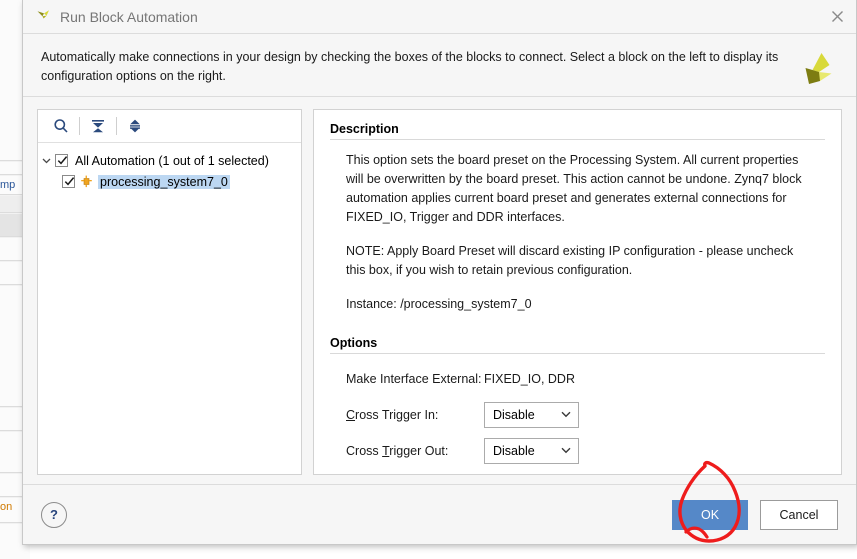 The height and width of the screenshot is (559, 857). I want to click on description-instance-text: Instance: /processing_system7_0, so click(439, 304).